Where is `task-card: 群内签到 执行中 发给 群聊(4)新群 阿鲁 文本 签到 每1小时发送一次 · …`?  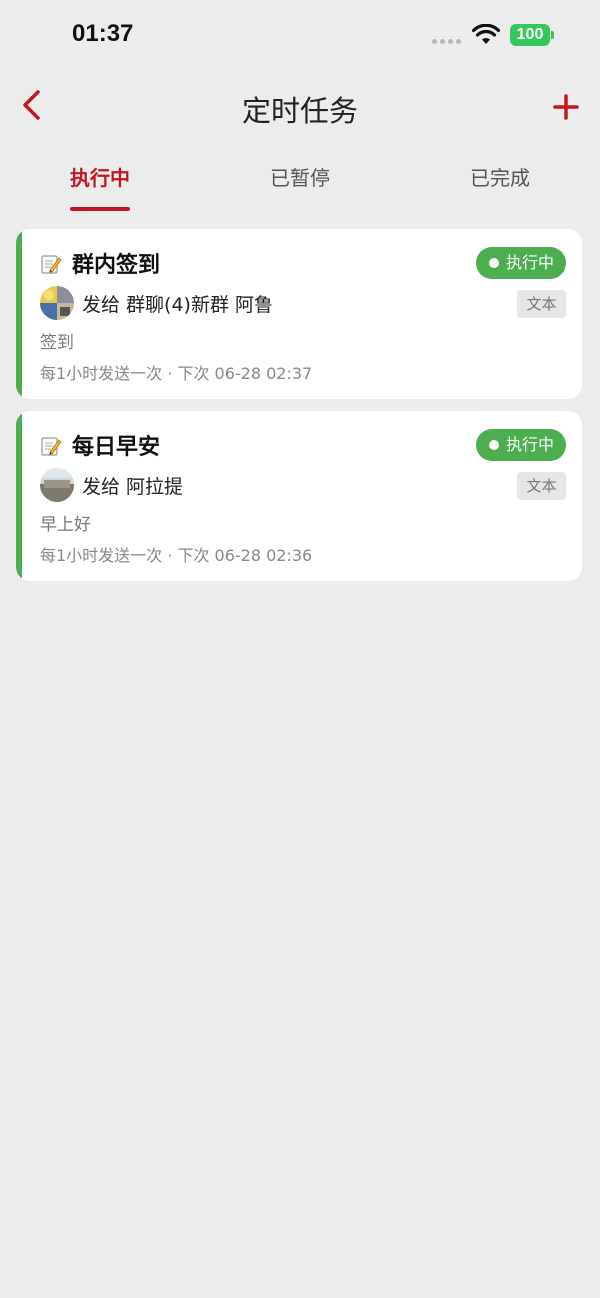
task-card: 群内签到 执行中 发给 群聊(4)新群 阿鲁 文本 签到 每1小时发送一次 · … is located at coordinates (299, 314).